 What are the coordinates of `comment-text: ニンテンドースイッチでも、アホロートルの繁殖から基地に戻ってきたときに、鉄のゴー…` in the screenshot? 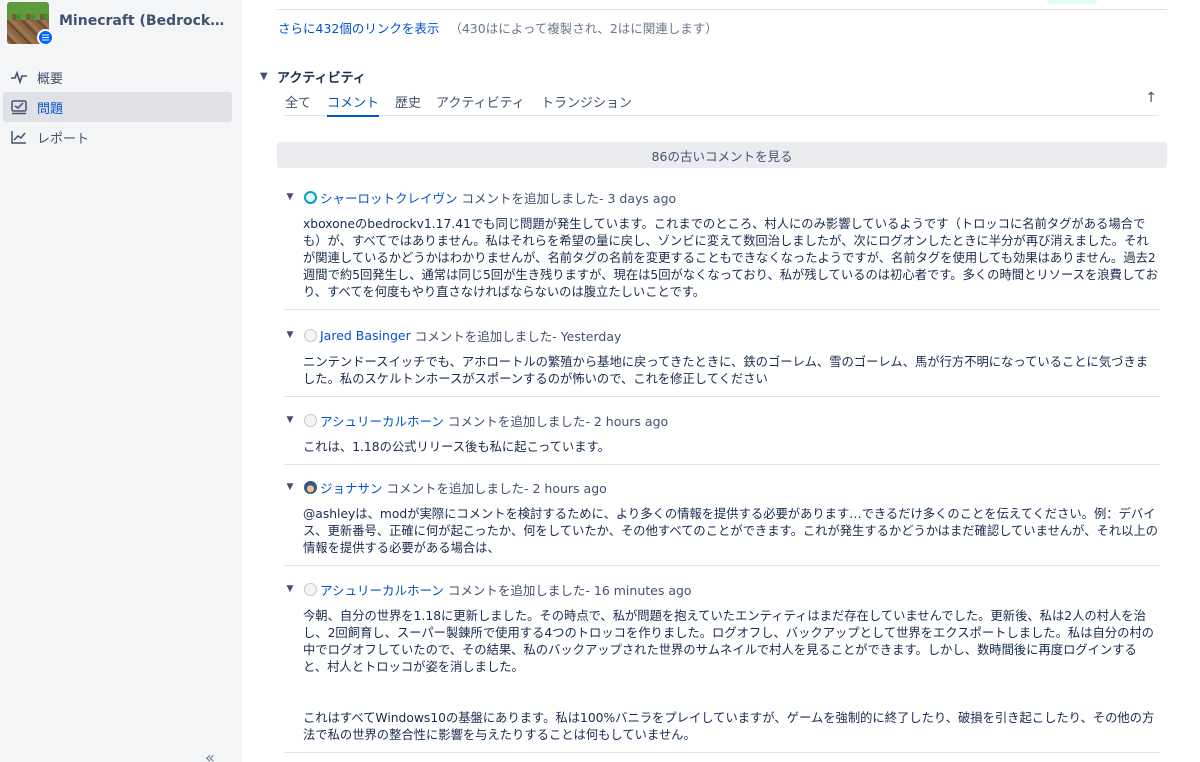 It's located at (726, 370).